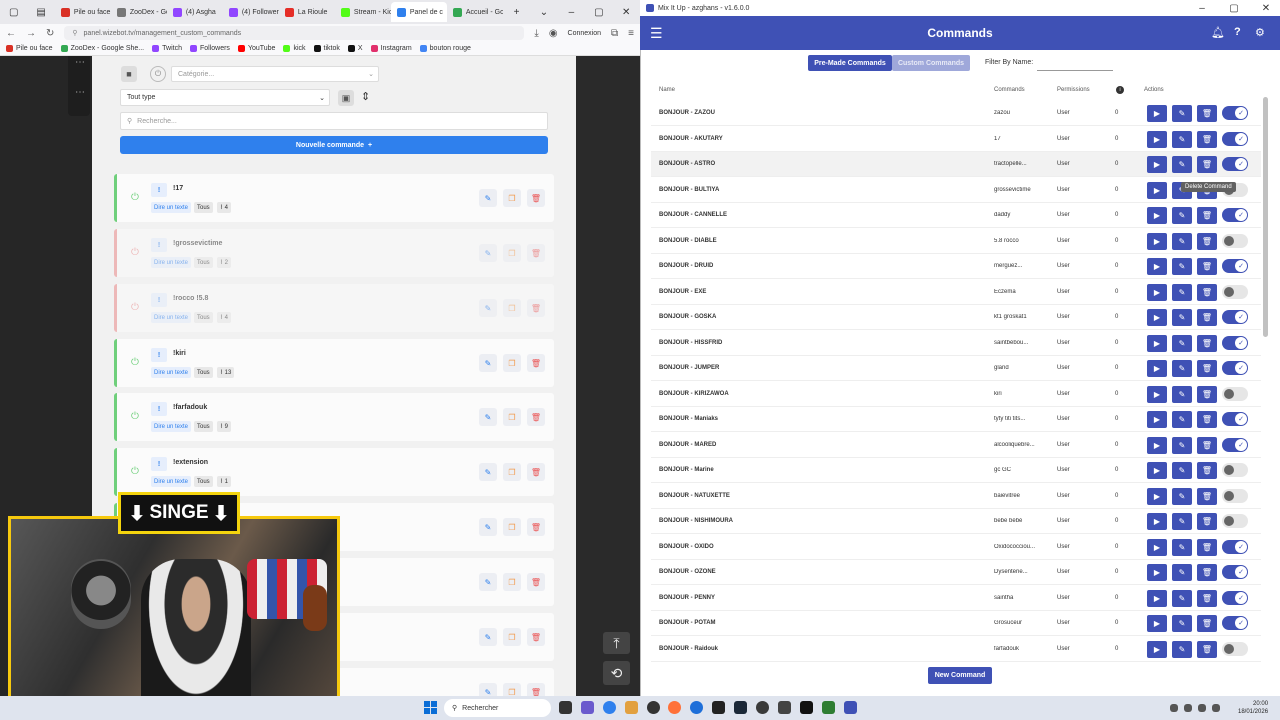  I want to click on command-card: ⏻! !farfadouk Dire un texte Tous ⌇ 9 ✎ ❐ 🗑︎, so click(334, 417).